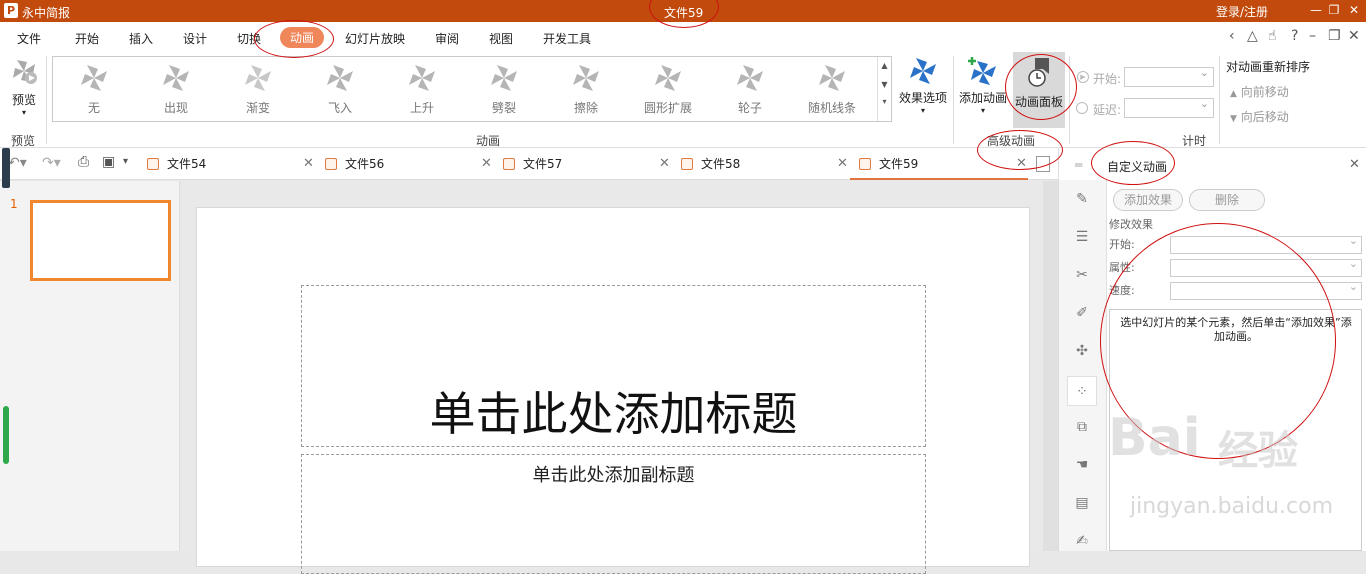  Describe the element at coordinates (750, 90) in the screenshot. I see `effect-wheel: 轮子` at that location.